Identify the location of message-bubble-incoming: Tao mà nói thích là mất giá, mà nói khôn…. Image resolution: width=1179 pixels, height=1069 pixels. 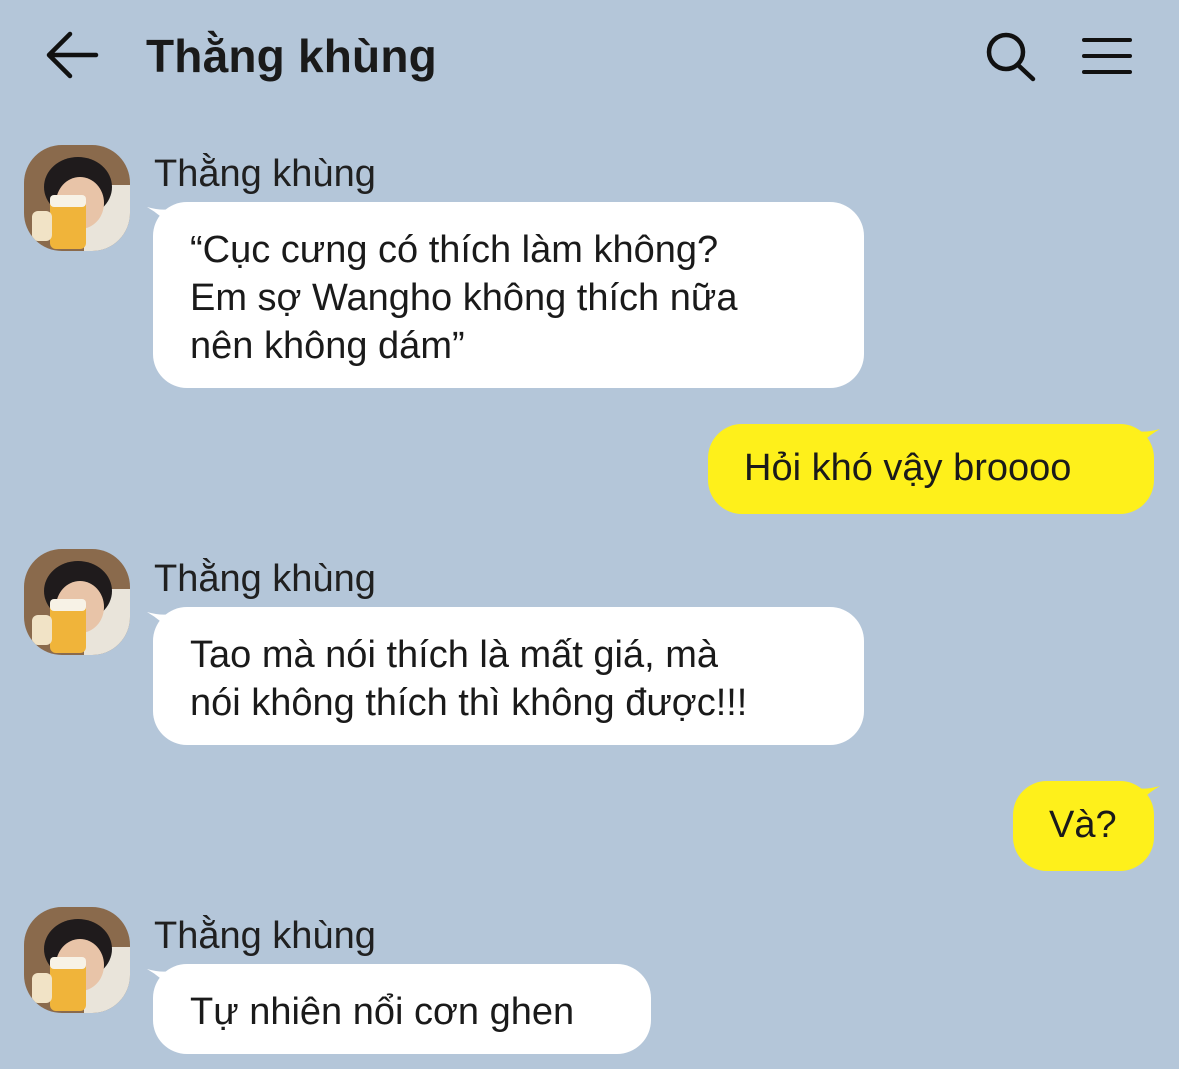
(508, 676).